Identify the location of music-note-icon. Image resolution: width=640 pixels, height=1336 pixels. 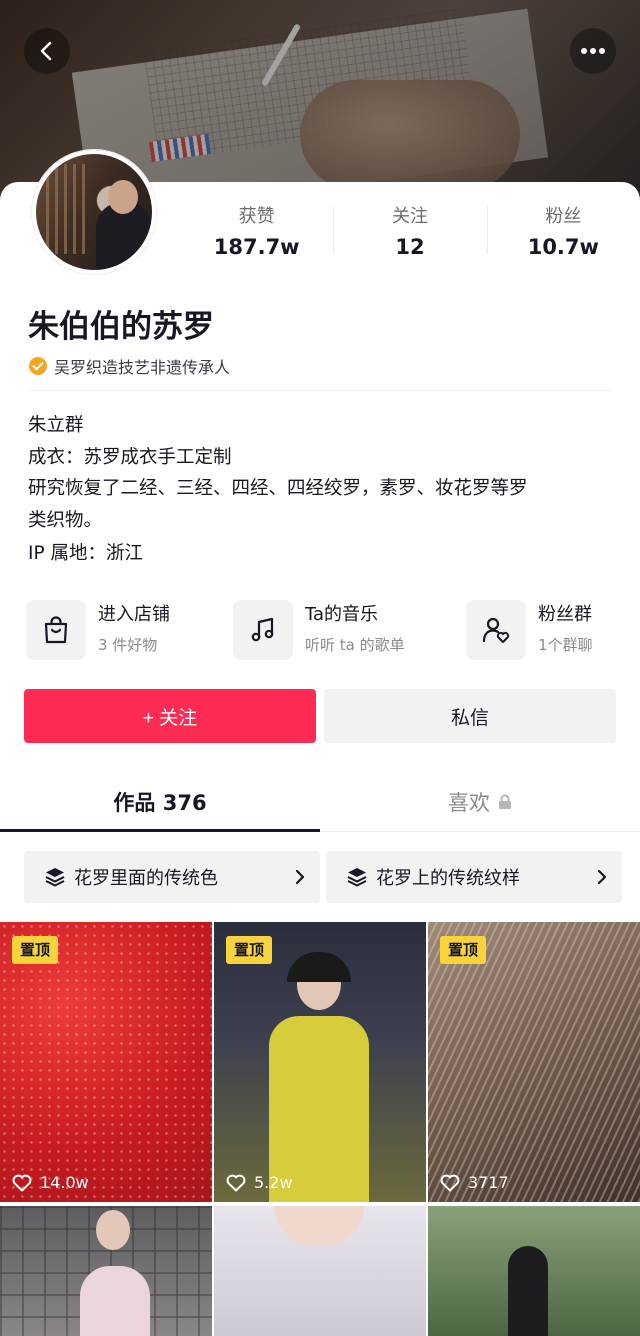
(262, 629).